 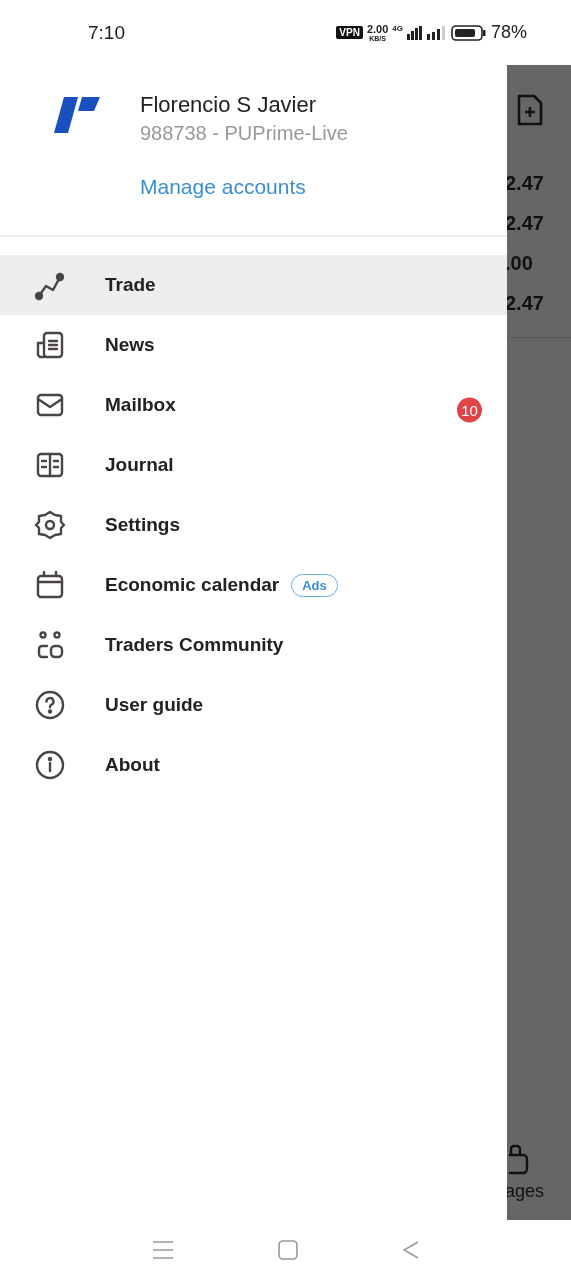 What do you see at coordinates (244, 133) in the screenshot?
I see `account-id: 988738 - PUPrime-Live` at bounding box center [244, 133].